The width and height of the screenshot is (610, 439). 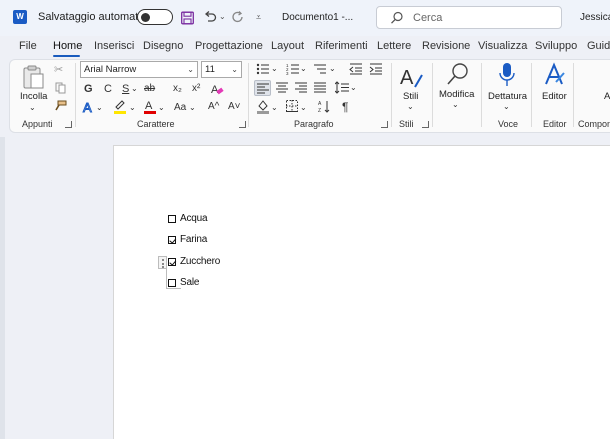 I want to click on autosave-toggle, so click(x=155, y=17).